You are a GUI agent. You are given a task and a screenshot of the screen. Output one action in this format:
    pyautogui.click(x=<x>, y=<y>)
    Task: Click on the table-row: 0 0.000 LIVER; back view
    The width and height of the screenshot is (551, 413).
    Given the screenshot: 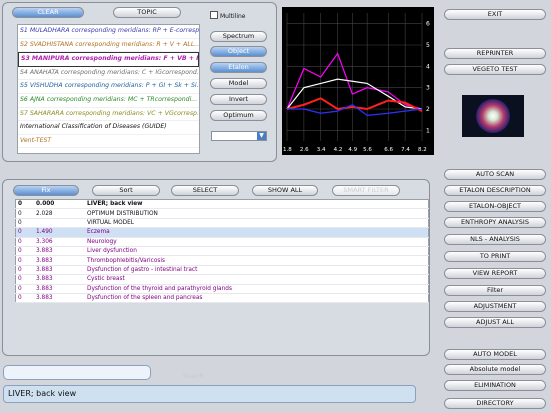 What is the action you would take?
    pyautogui.click(x=222, y=204)
    